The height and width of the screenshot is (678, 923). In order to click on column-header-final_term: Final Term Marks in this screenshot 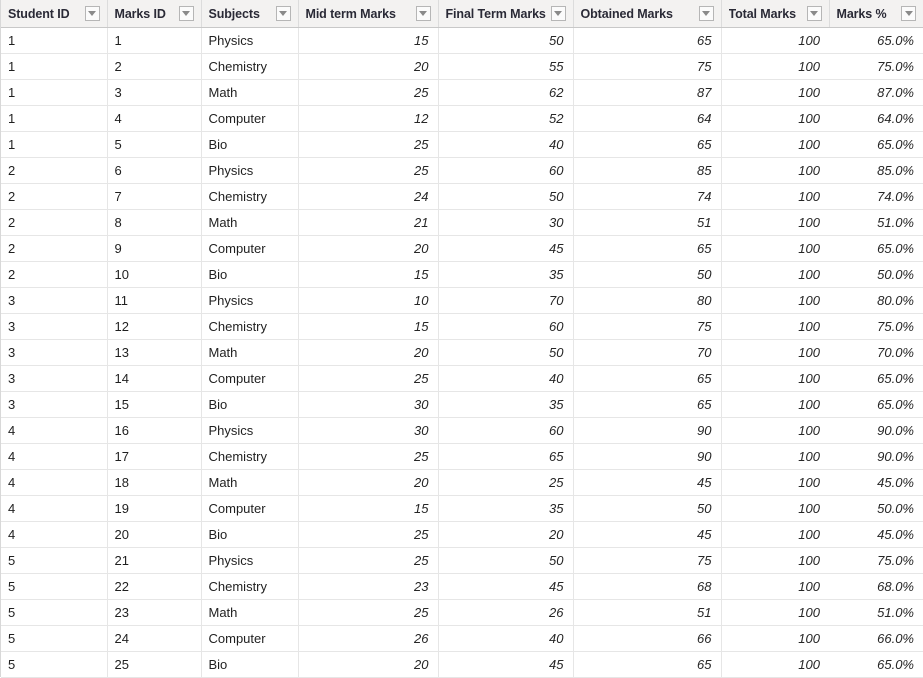, I will do `click(506, 14)`.